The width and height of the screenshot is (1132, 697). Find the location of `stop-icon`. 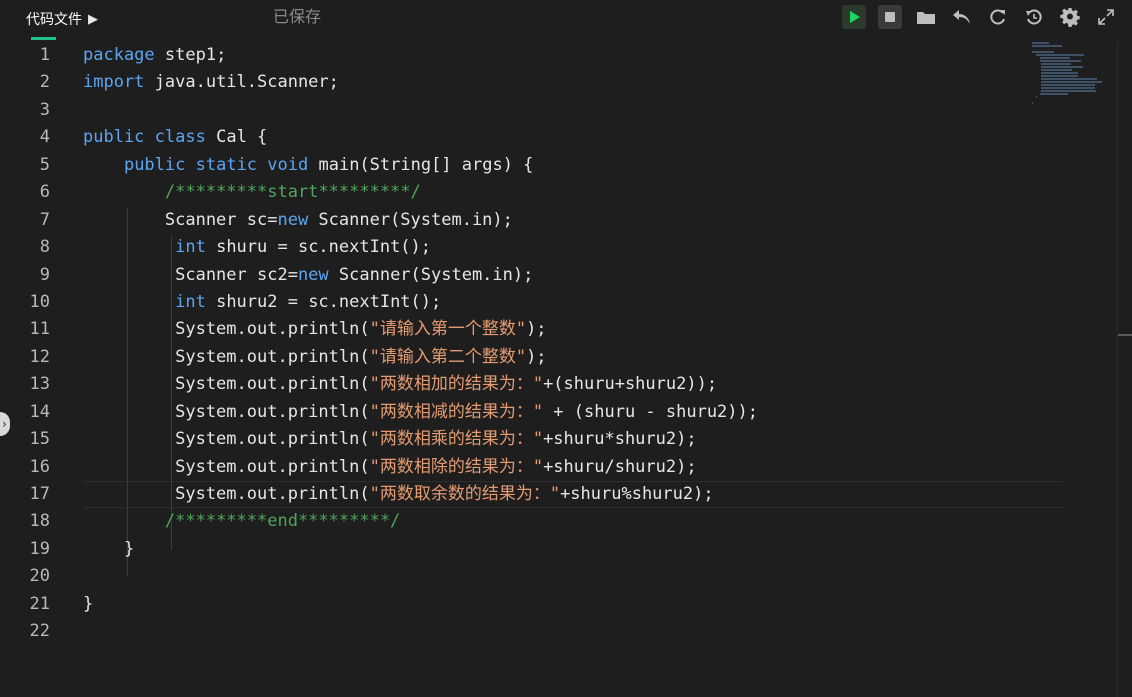

stop-icon is located at coordinates (890, 17).